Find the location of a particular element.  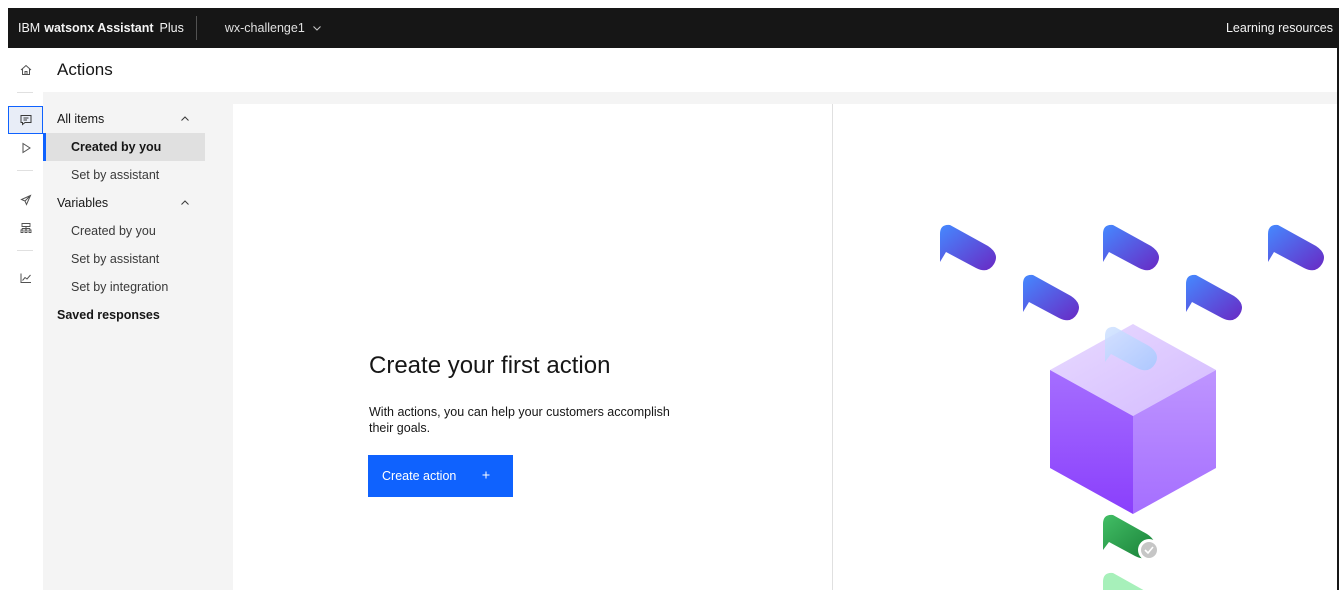

nav-item-variables-created-by-you: Created by you is located at coordinates (124, 231).